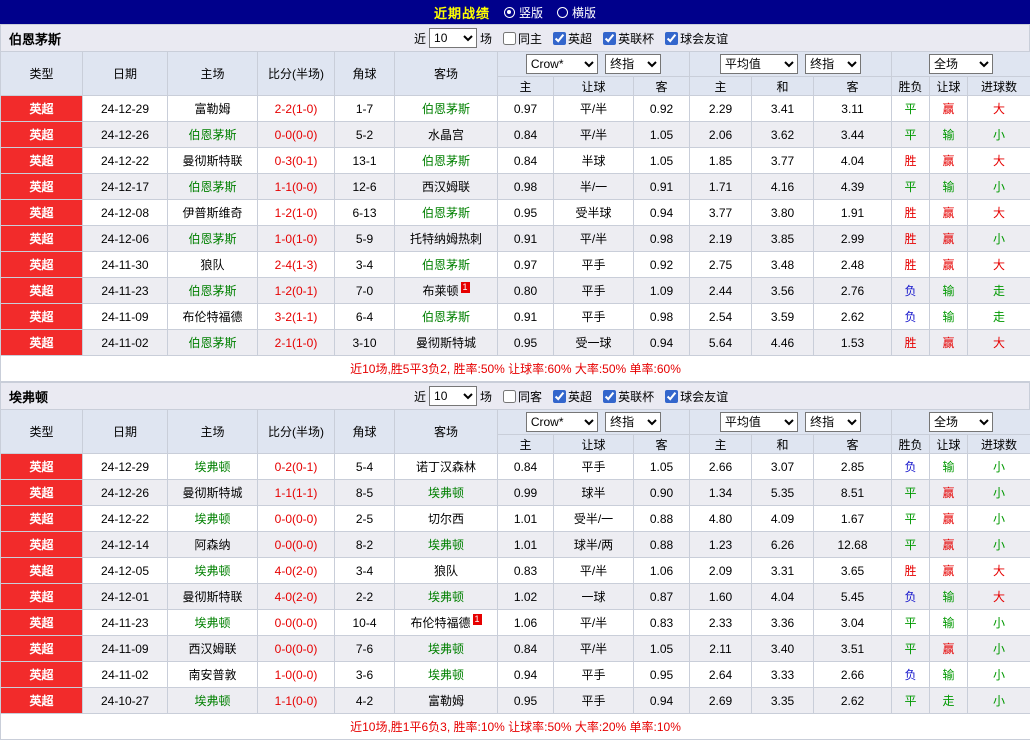  What do you see at coordinates (446, 519) in the screenshot?
I see `away-team-name: 切尔西` at bounding box center [446, 519].